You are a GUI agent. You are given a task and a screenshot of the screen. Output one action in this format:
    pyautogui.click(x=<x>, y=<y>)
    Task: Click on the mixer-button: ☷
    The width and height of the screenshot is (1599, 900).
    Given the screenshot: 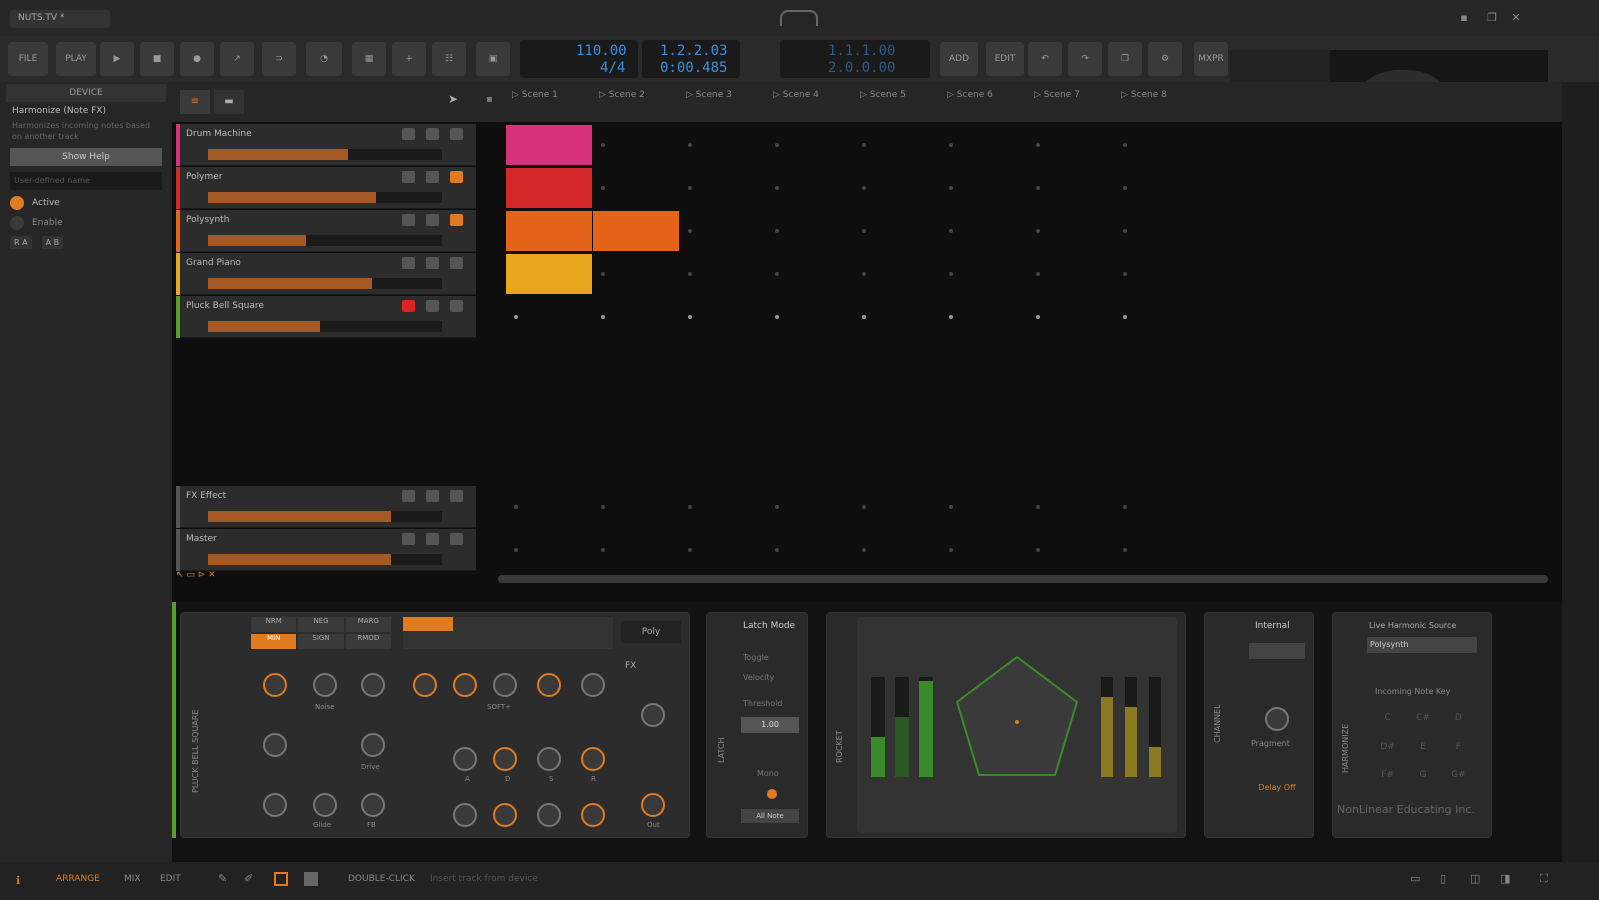 What is the action you would take?
    pyautogui.click(x=449, y=59)
    